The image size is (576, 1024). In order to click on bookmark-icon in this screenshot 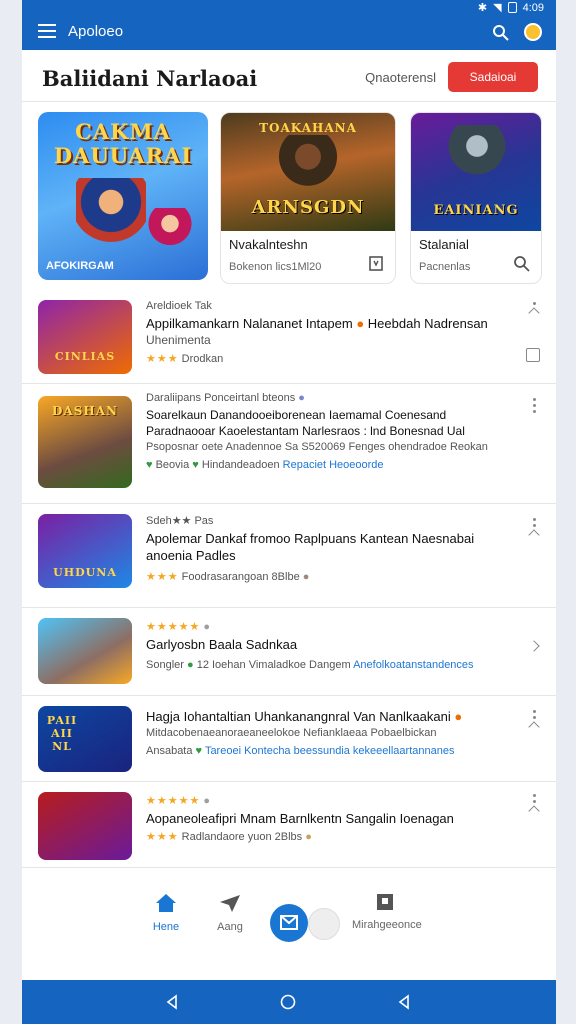, I will do `click(376, 264)`.